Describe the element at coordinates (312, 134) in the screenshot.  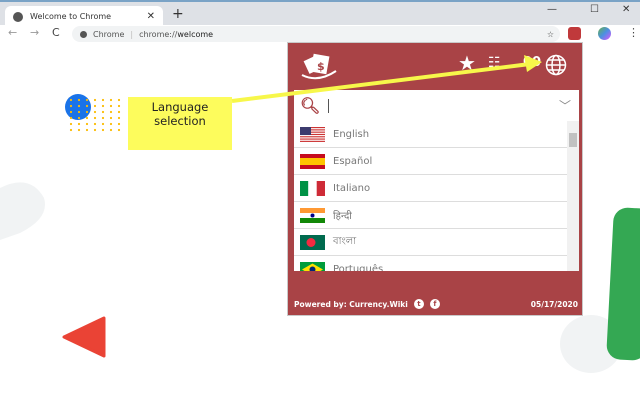
I see `flag-us-icon` at that location.